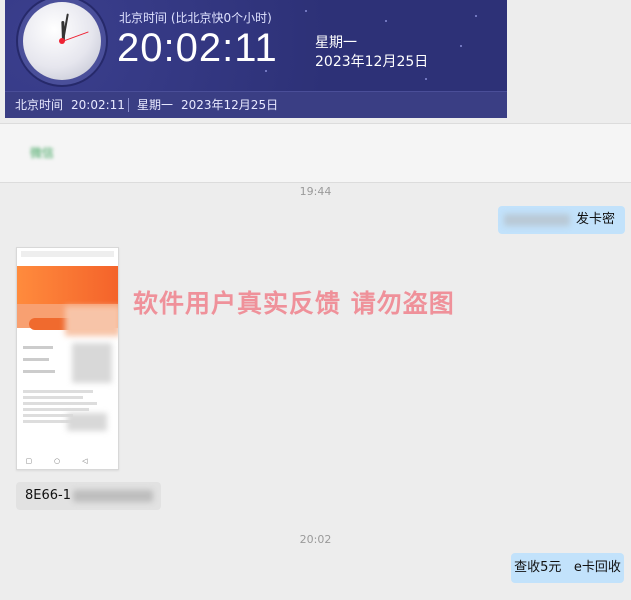  I want to click on chat-header: 微信, so click(315, 153).